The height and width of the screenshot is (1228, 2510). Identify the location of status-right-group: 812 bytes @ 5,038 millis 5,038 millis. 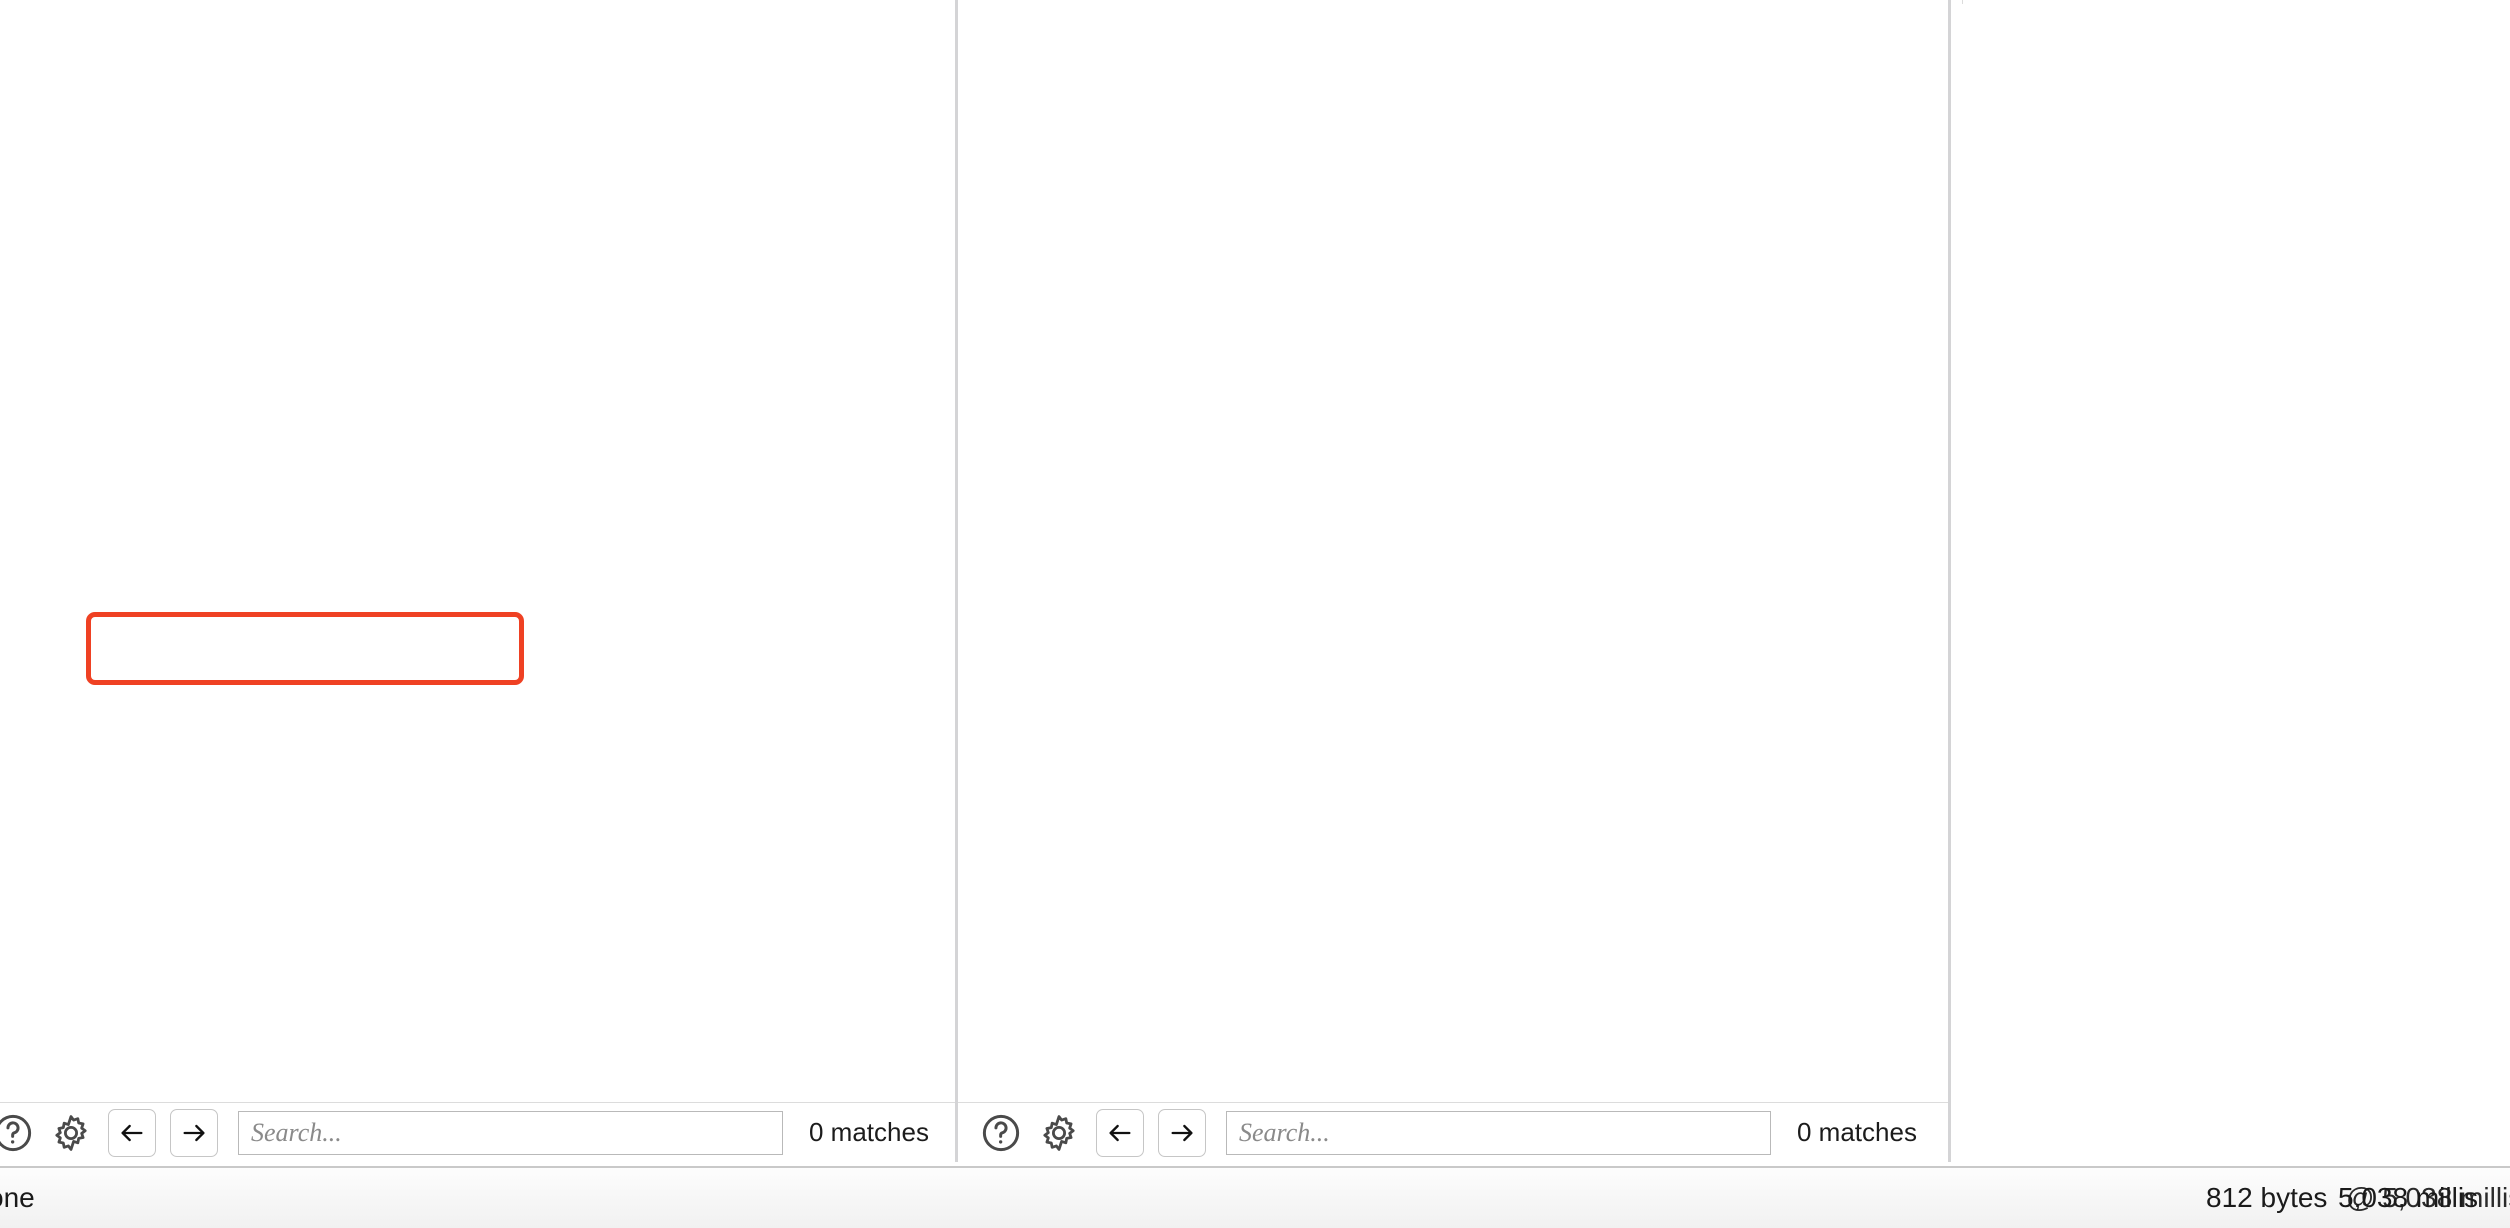
(2248, 1202).